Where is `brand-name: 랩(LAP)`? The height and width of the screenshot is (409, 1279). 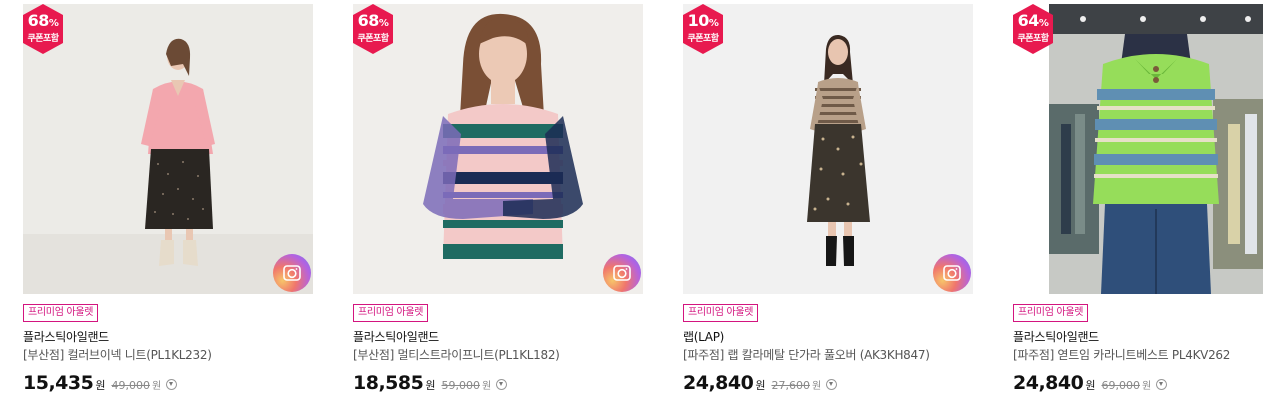
brand-name: 랩(LAP) is located at coordinates (828, 337).